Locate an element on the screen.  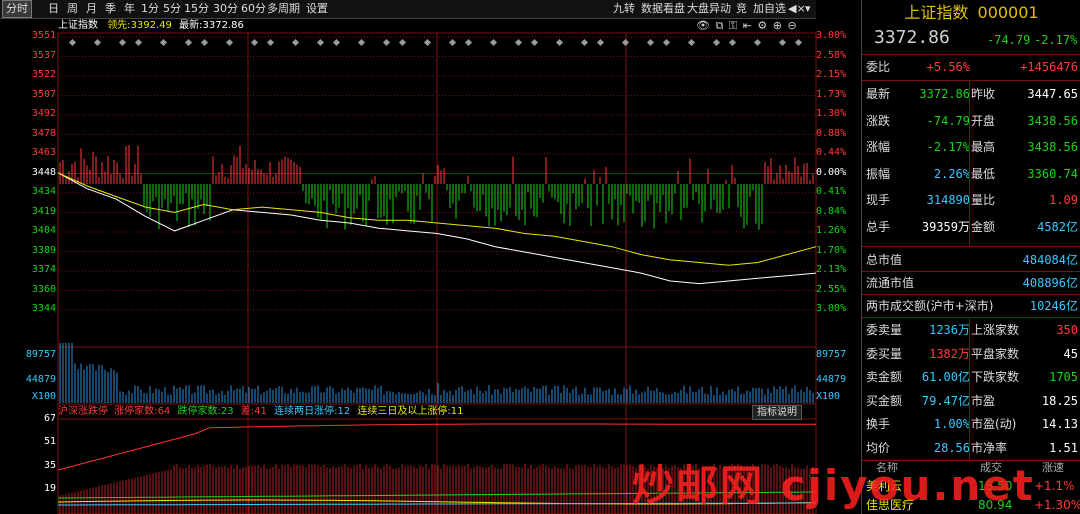
stat-label: 总手 is located at coordinates (878, 226).